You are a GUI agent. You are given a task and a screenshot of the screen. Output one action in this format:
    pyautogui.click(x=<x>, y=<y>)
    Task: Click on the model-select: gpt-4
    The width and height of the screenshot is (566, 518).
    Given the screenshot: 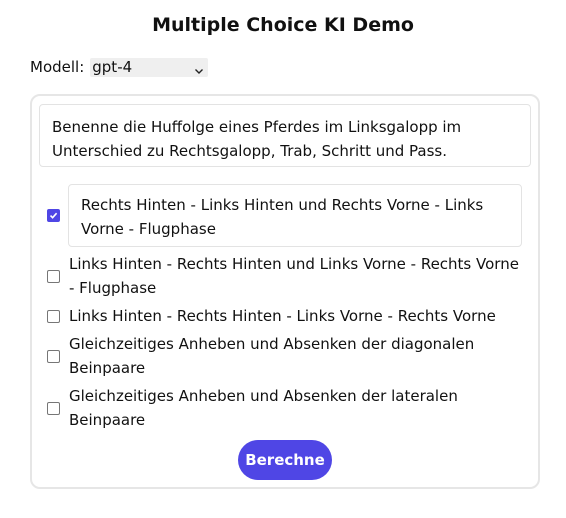 What is the action you would take?
    pyautogui.click(x=149, y=67)
    